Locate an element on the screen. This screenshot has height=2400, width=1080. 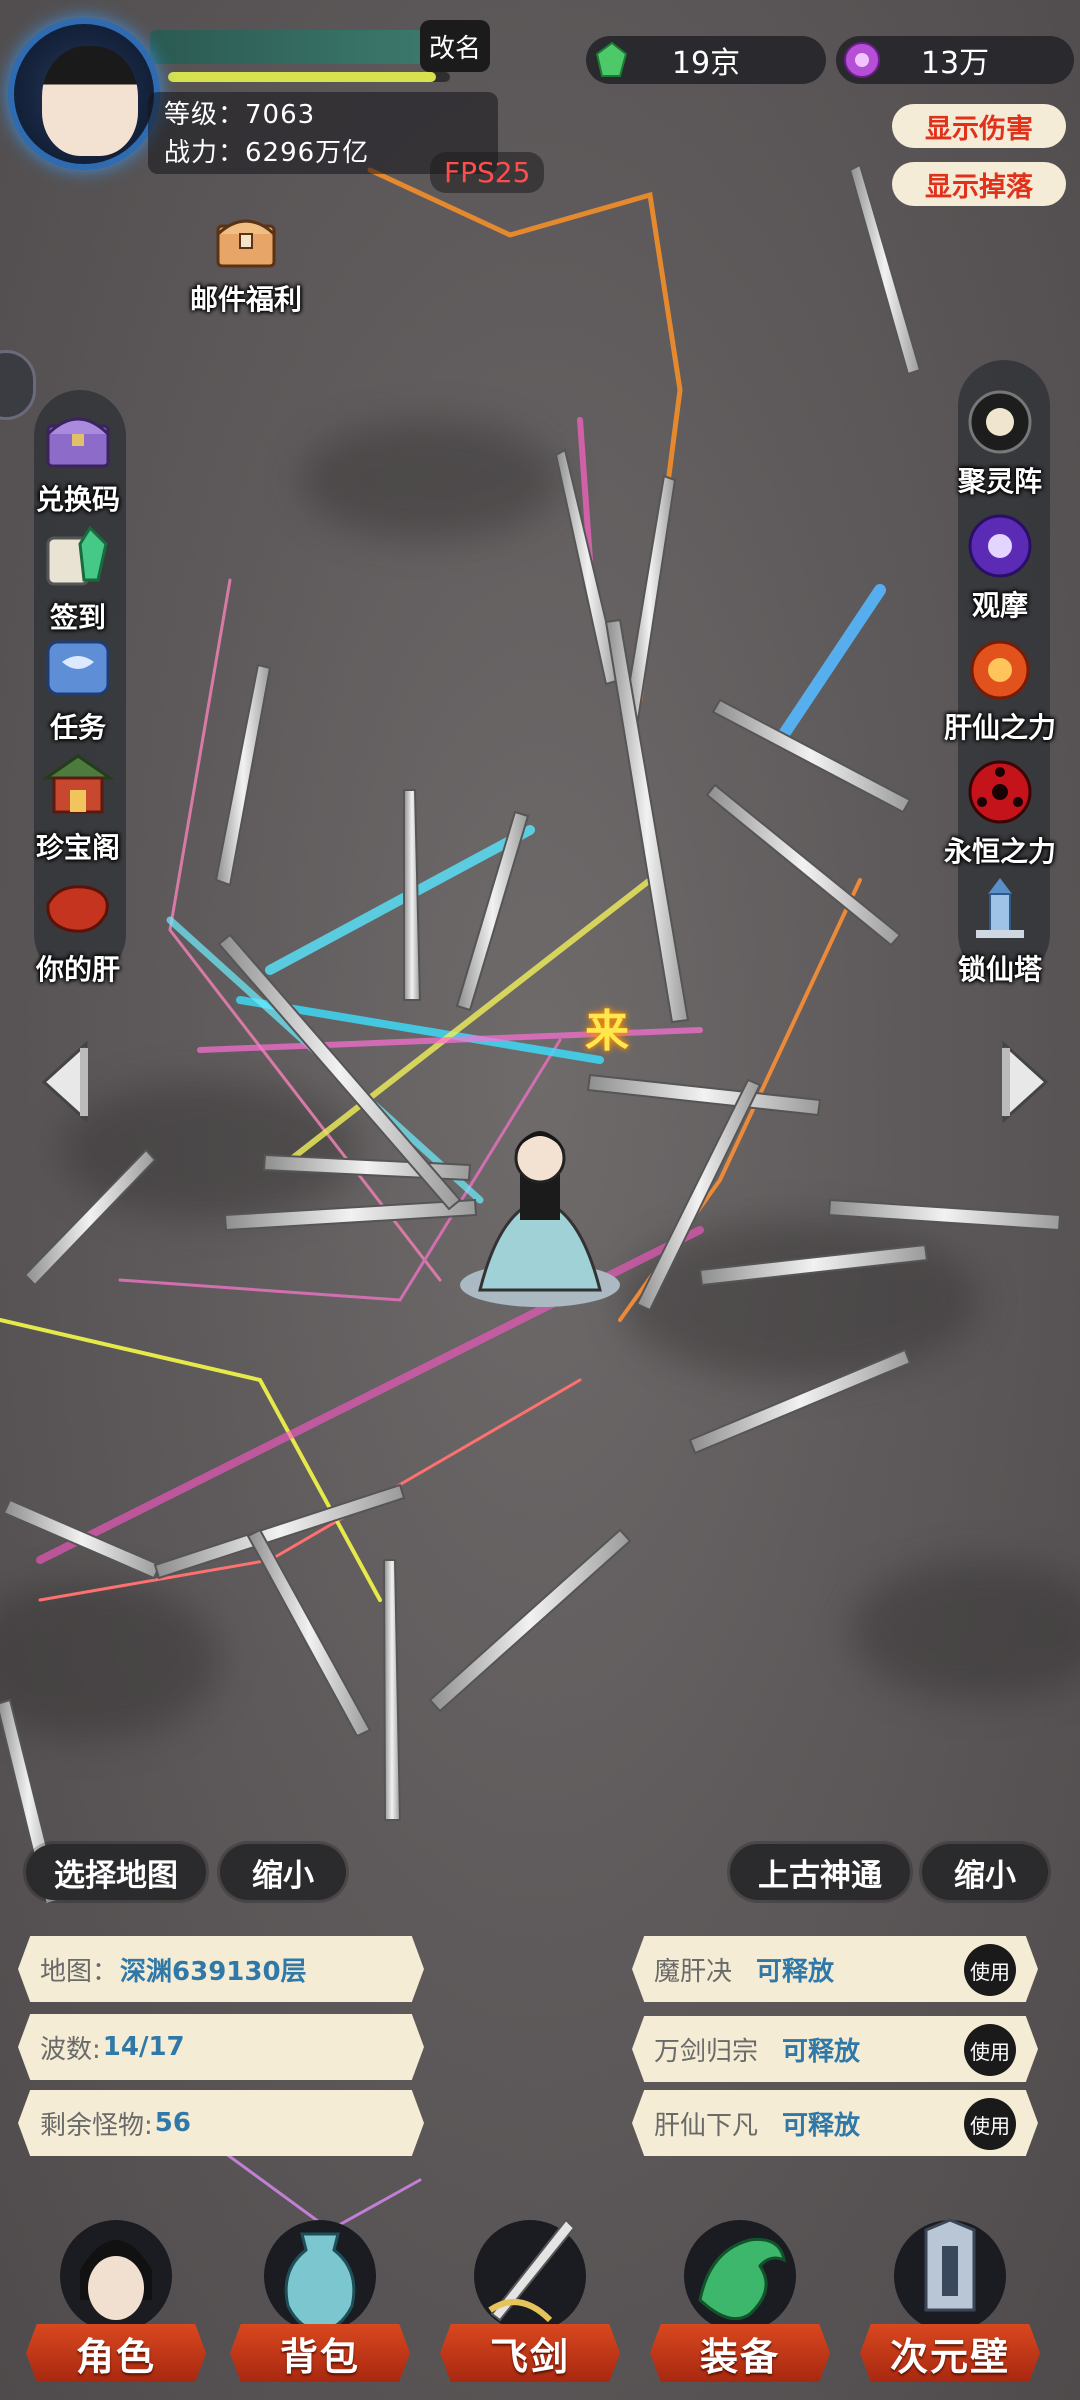
nav-equipment: 装备 is located at coordinates (740, 2300).